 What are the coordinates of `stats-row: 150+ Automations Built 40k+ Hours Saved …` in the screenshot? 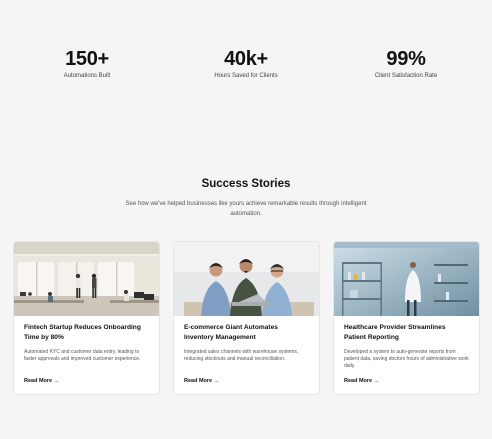 It's located at (246, 68).